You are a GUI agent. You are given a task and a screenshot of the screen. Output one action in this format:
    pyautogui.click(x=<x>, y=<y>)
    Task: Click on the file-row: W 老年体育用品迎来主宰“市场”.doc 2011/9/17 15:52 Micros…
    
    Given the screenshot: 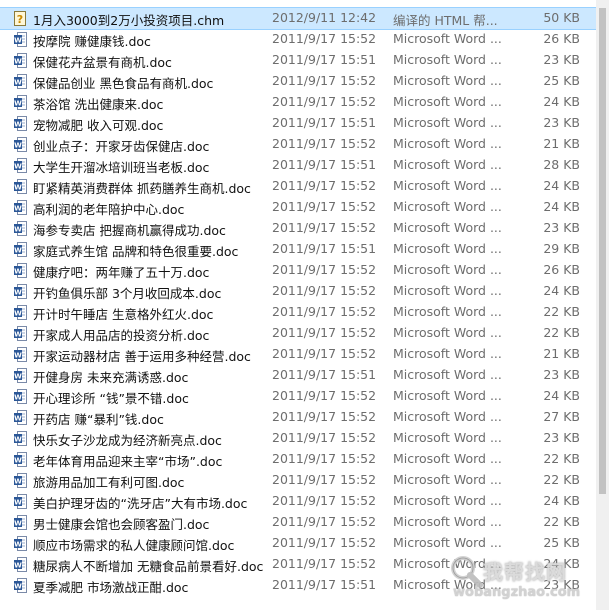 What is the action you would take?
    pyautogui.click(x=298, y=459)
    